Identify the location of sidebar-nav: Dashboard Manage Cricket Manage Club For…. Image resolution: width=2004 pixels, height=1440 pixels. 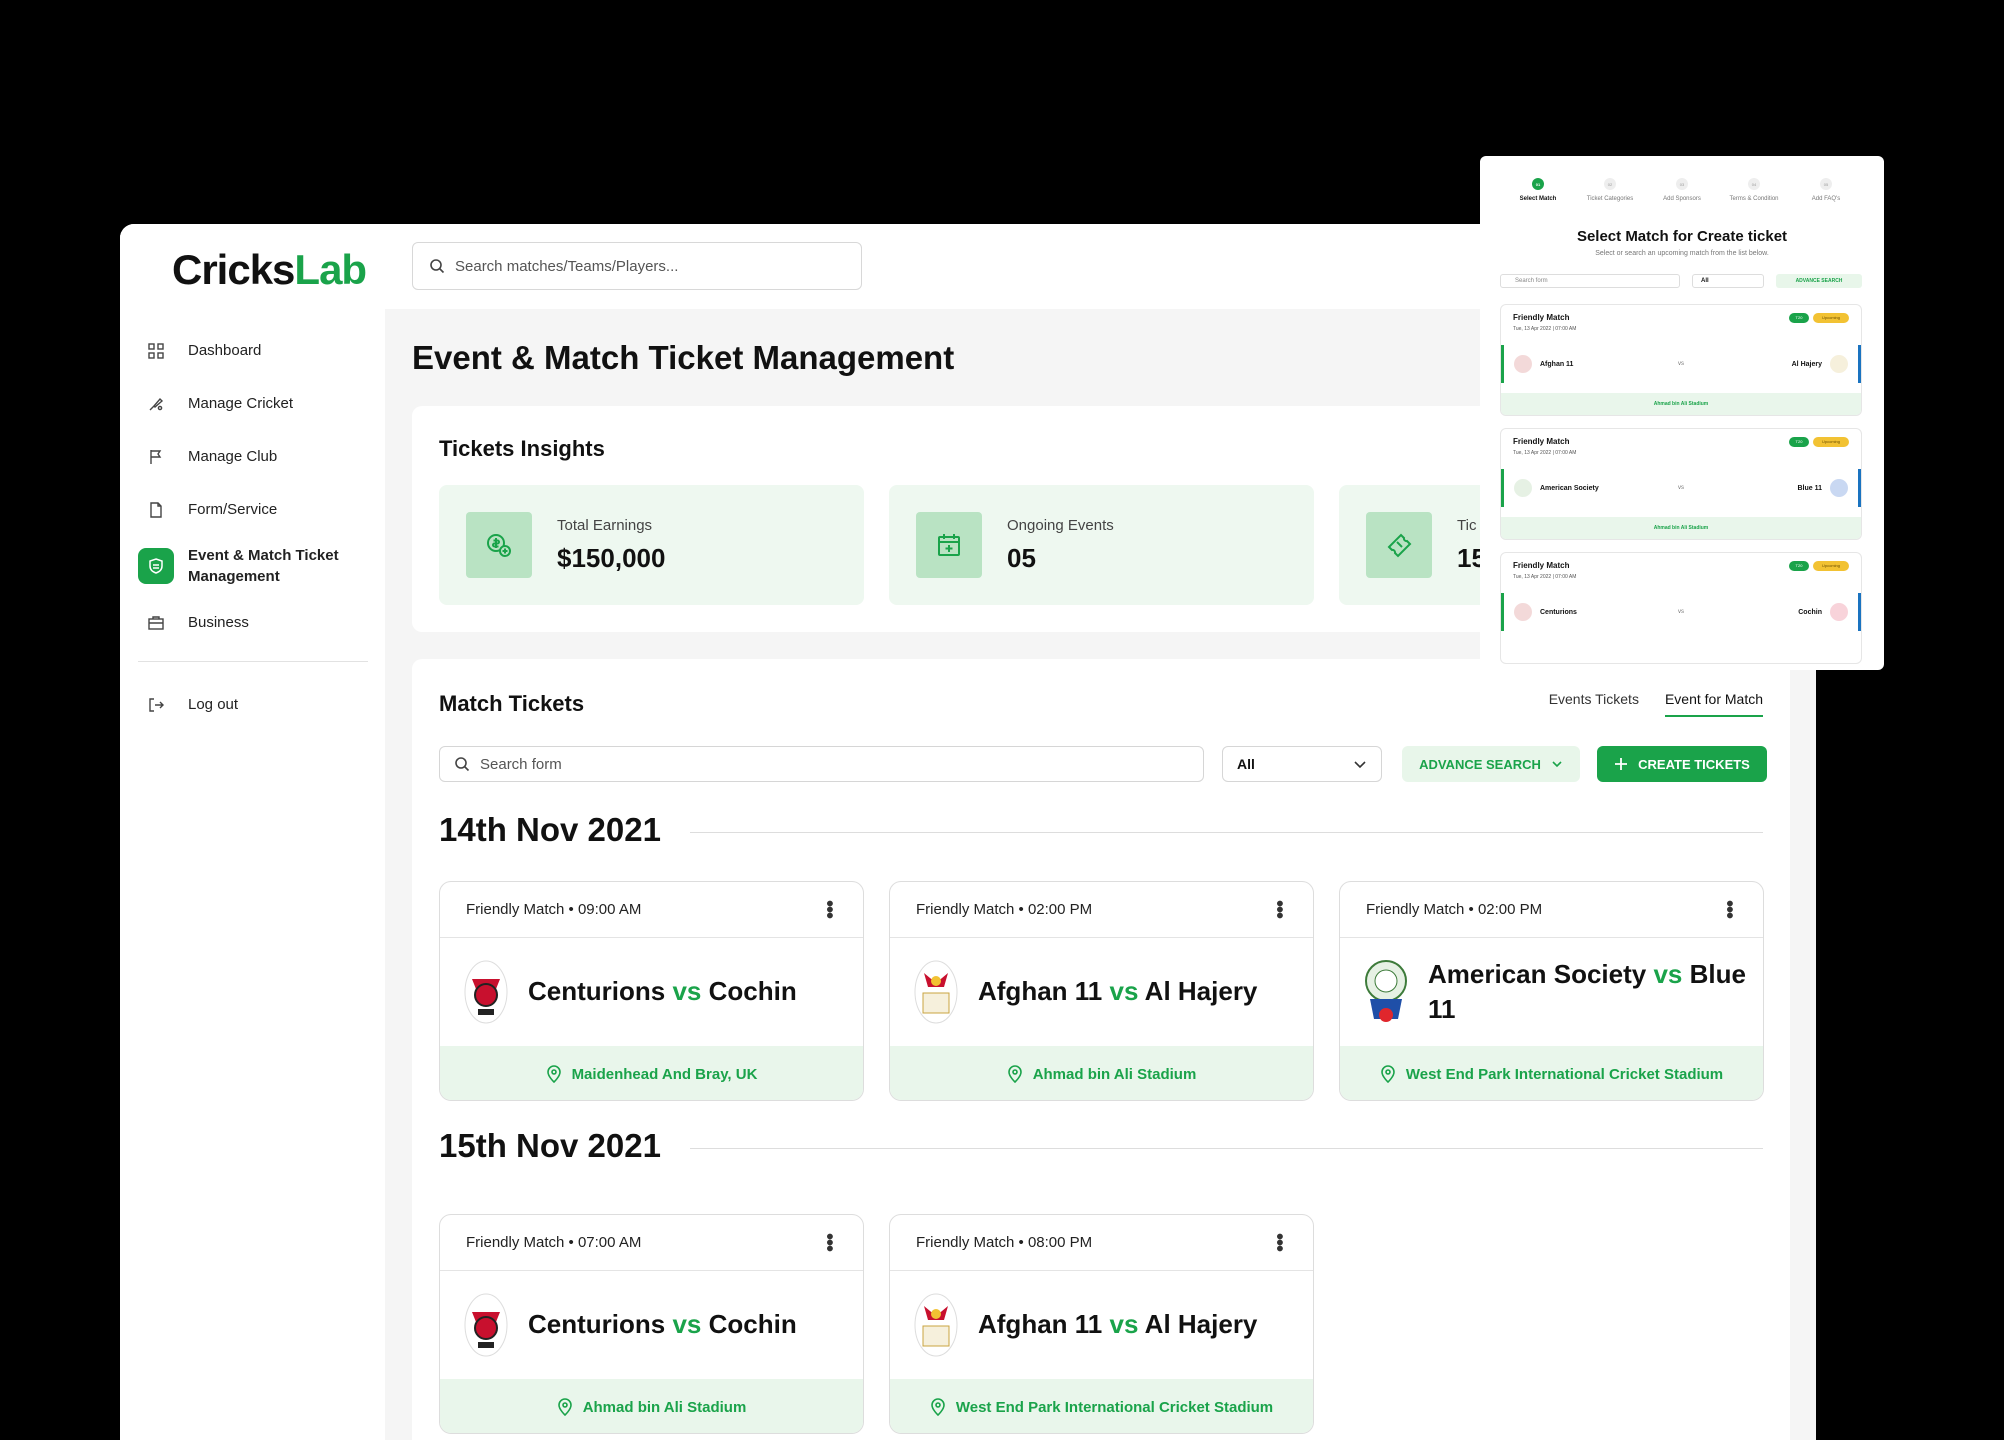
(253, 527).